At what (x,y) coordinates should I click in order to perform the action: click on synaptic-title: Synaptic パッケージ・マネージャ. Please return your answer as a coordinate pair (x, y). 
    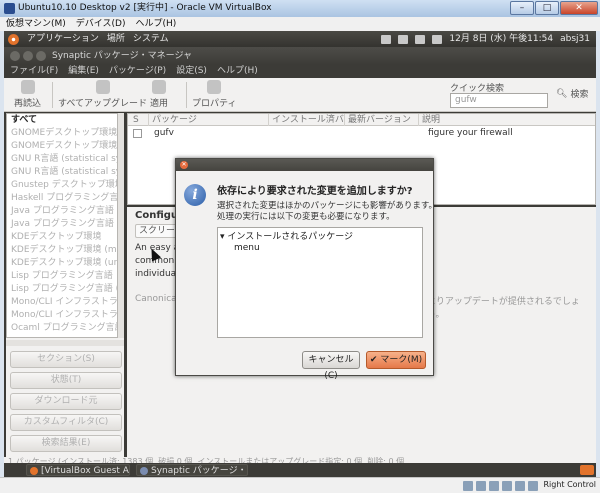
    Looking at the image, I should click on (122, 56).